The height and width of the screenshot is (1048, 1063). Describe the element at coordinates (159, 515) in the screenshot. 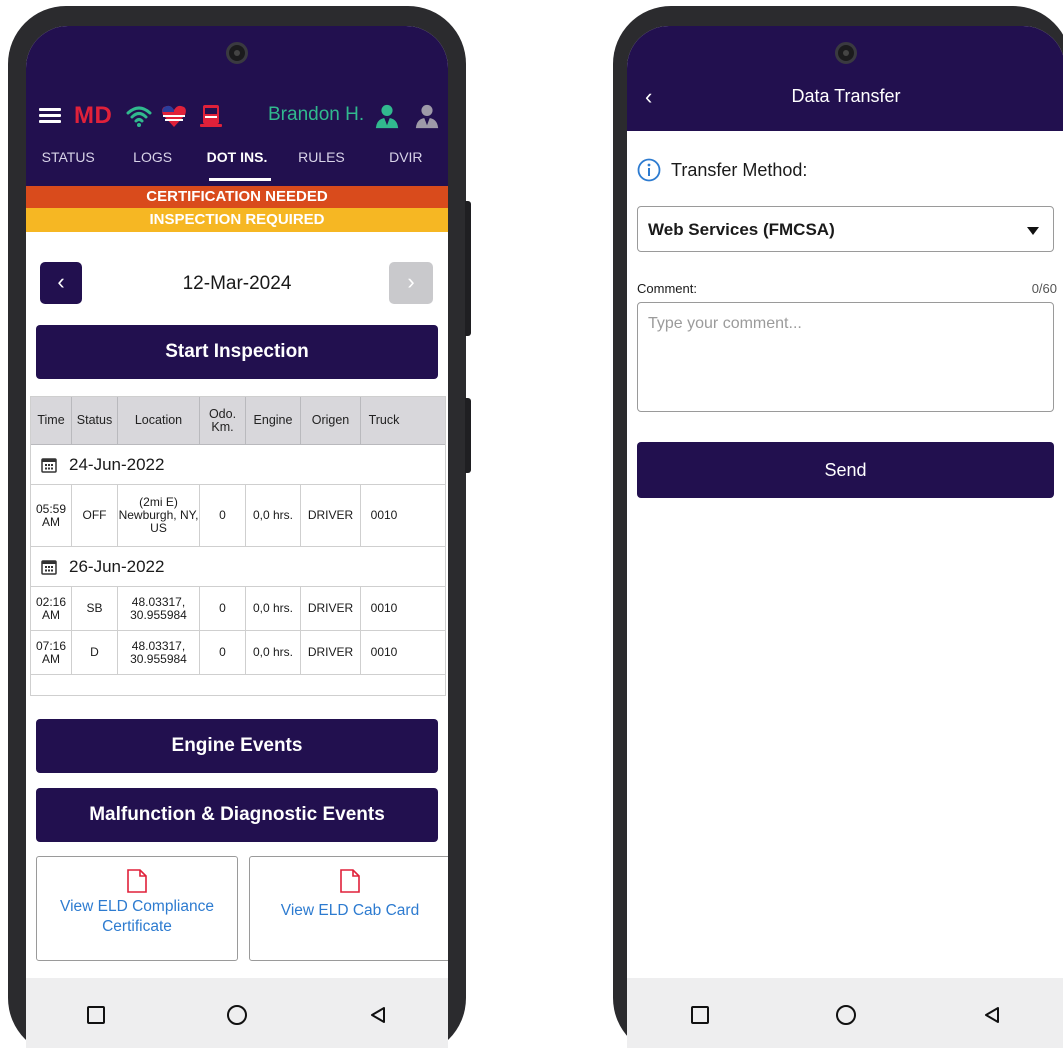

I see `cell-location: (2mi E) Newburgh, NY, US` at that location.